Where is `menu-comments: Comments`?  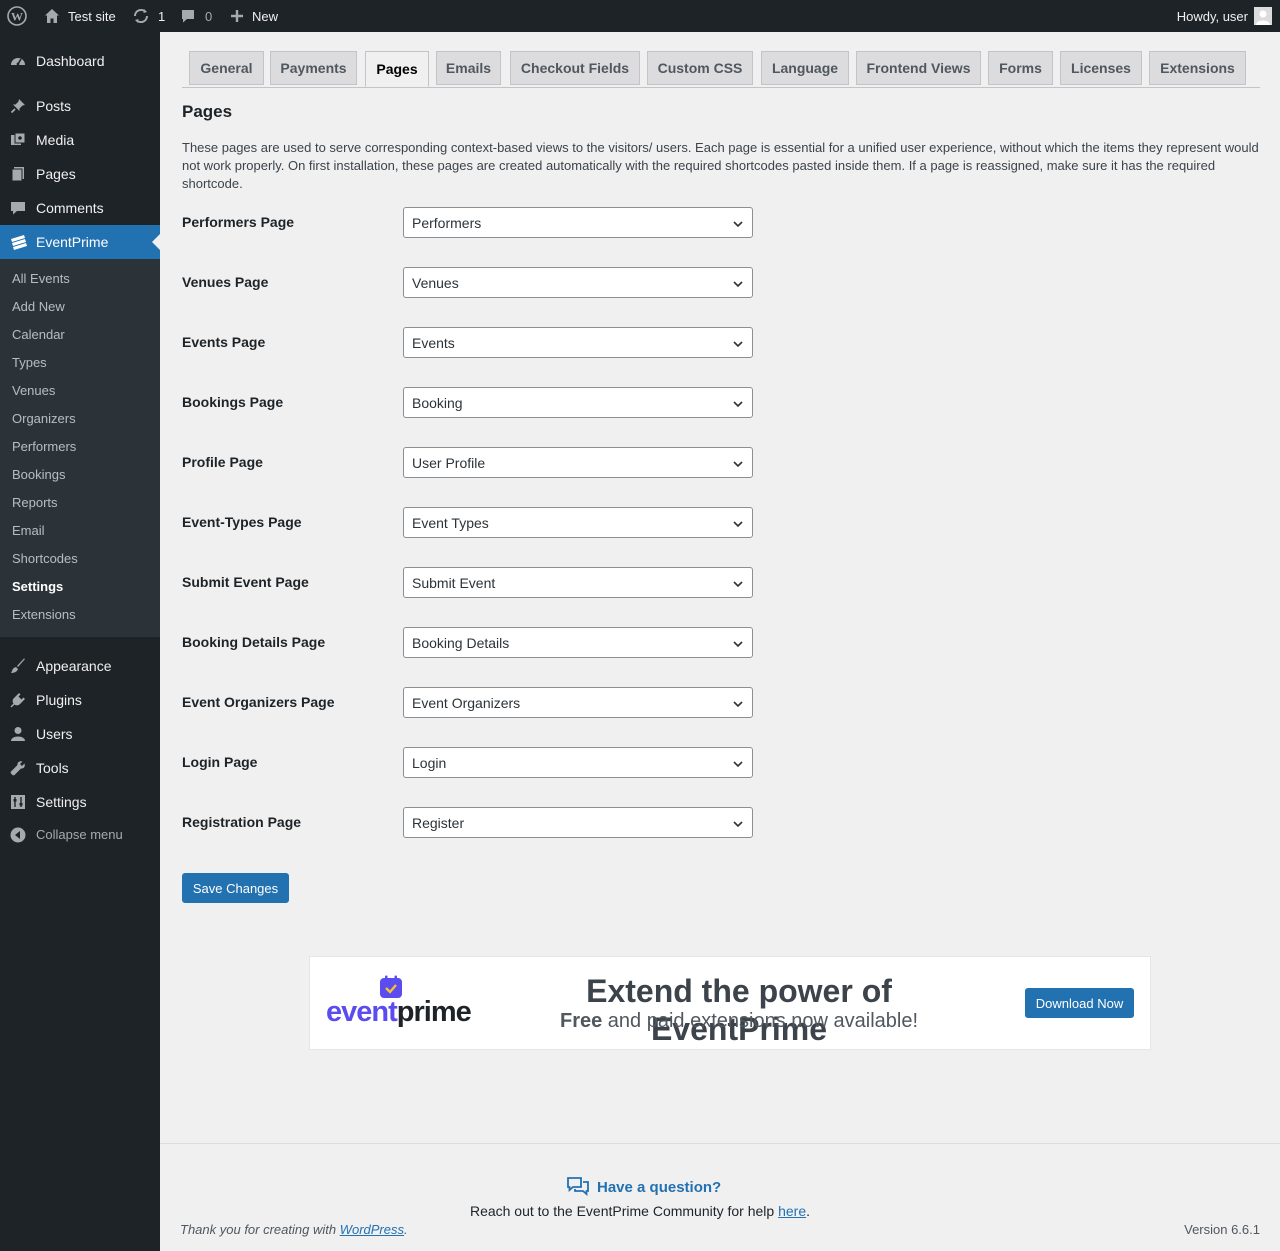
menu-comments: Comments is located at coordinates (80, 208).